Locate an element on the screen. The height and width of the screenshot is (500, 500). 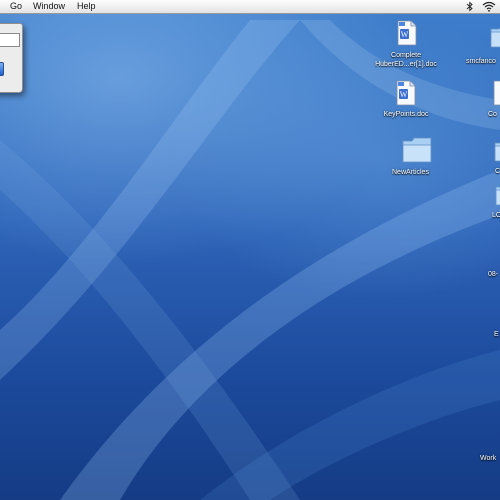
desktop-item-08: 08- is located at coordinates (493, 274).